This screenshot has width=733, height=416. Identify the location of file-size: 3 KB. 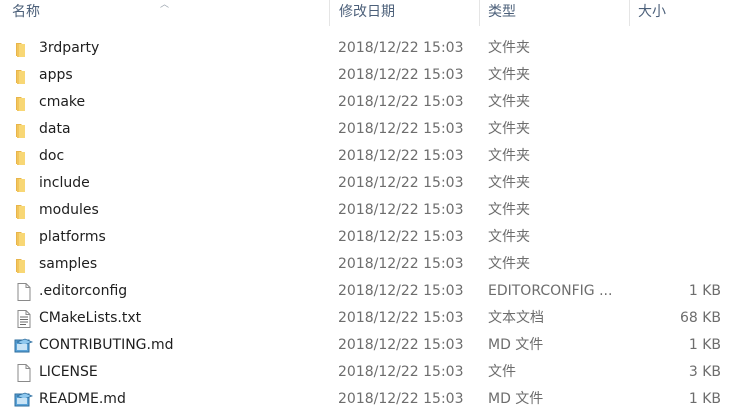
(704, 372).